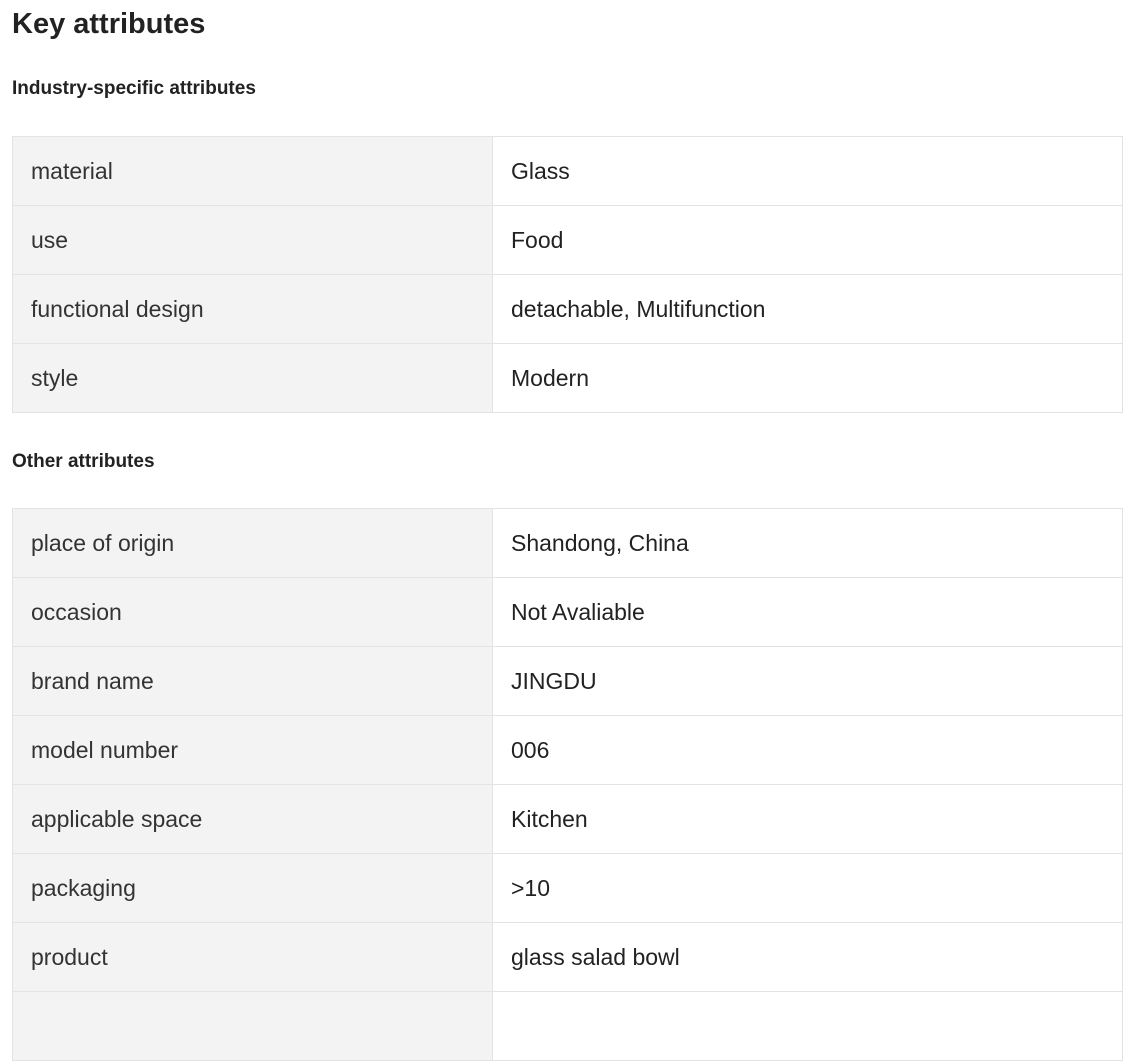 This screenshot has width=1147, height=1061. I want to click on table-row, so click(567, 1026).